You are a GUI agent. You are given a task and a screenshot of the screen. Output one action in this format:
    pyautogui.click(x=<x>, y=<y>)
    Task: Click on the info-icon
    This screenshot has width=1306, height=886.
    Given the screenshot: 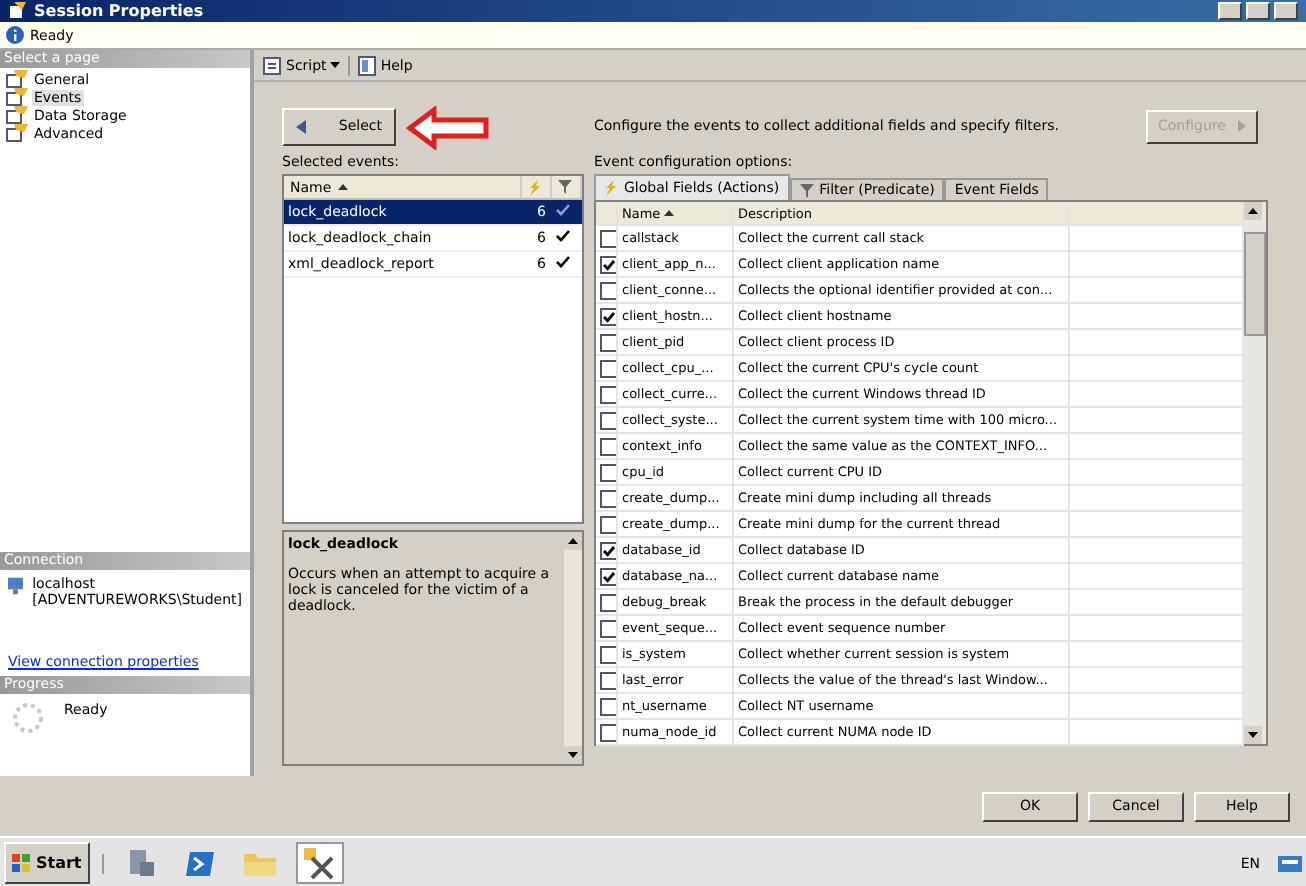 What is the action you would take?
    pyautogui.click(x=15, y=35)
    